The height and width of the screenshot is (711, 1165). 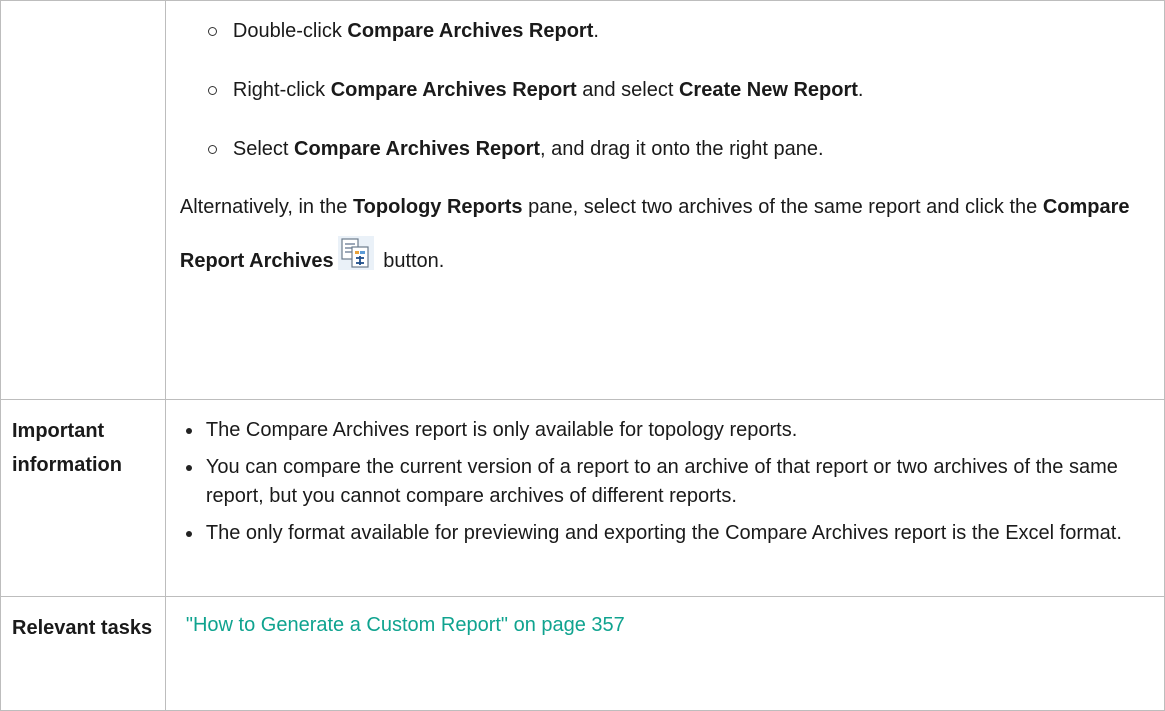 I want to click on empty-label-cell, so click(x=83, y=200).